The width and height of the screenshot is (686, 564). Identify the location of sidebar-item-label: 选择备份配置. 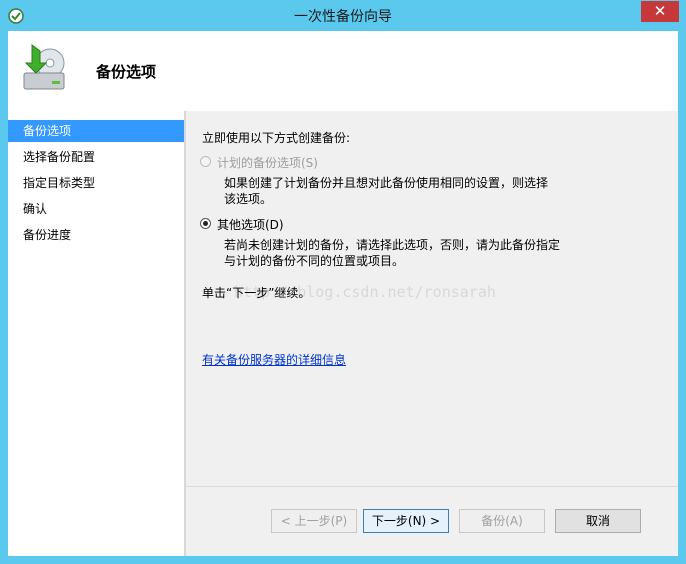
(59, 157).